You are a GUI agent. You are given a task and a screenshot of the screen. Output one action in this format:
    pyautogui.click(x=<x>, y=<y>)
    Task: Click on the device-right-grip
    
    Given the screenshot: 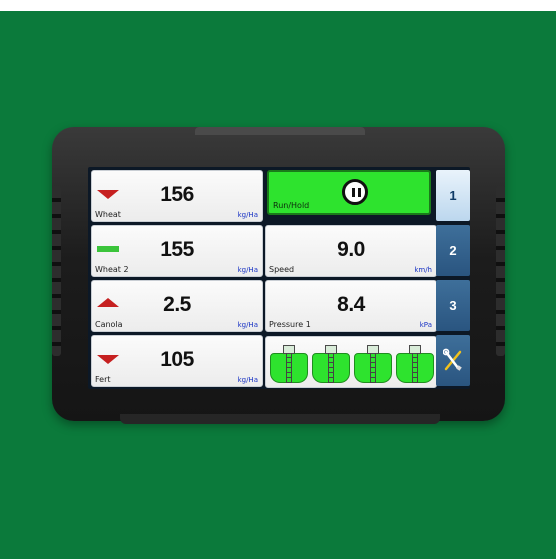 What is the action you would take?
    pyautogui.click(x=500, y=271)
    